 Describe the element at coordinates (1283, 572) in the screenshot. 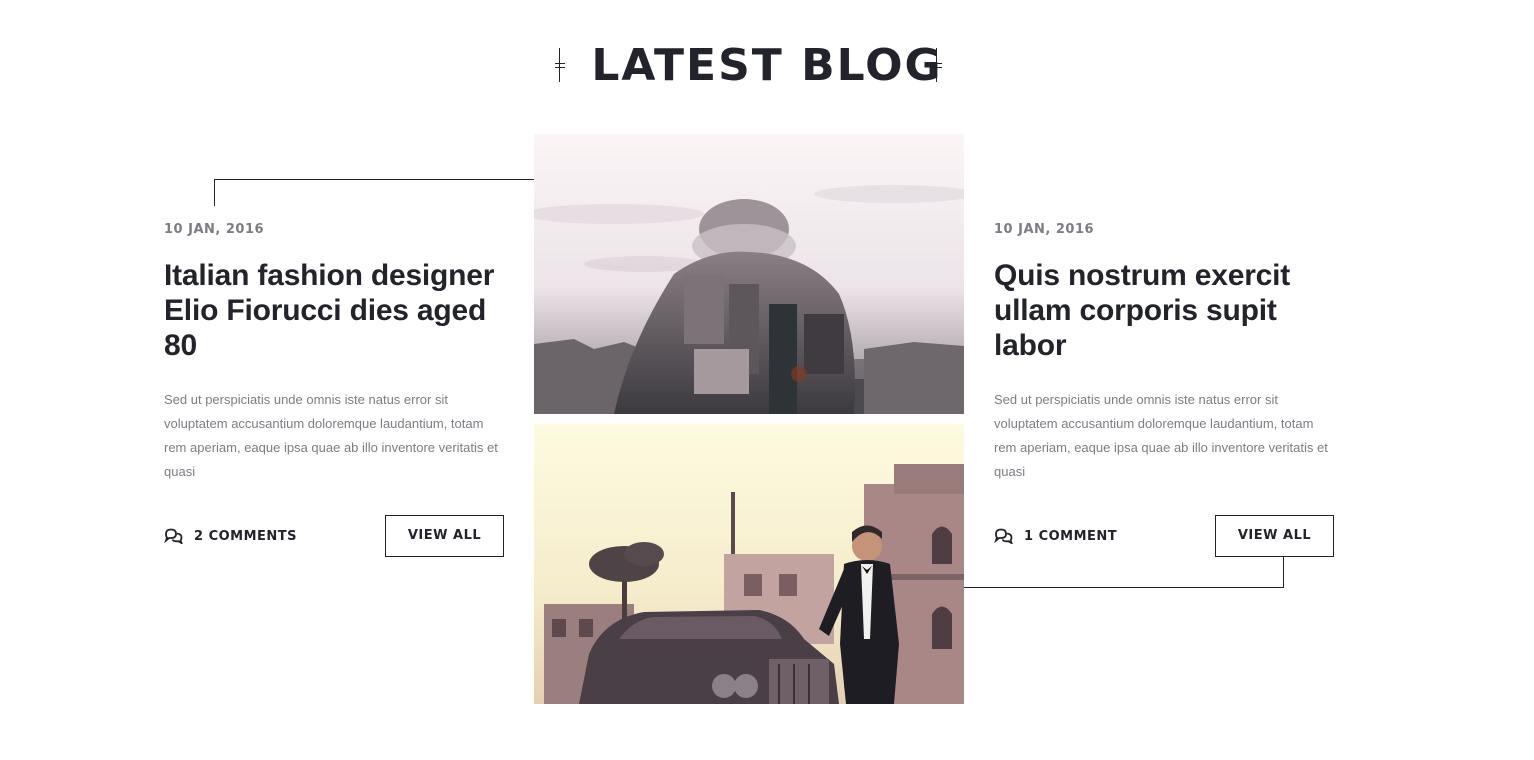

I see `connector-line-bottom-vertical` at that location.